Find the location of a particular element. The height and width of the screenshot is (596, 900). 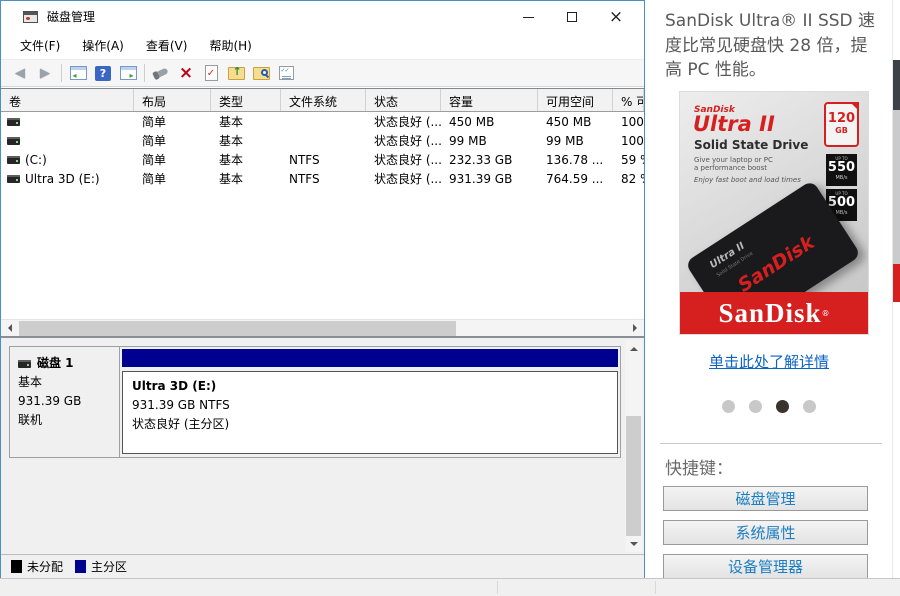

menu-file: 文件(F) is located at coordinates (40, 45).